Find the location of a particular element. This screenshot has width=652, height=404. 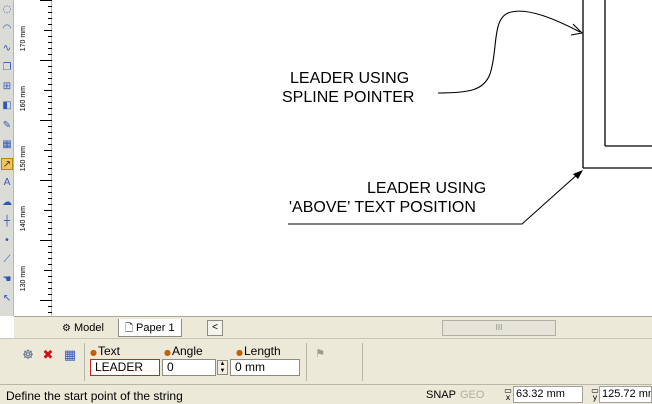

select-tool: ↖ is located at coordinates (7, 299).